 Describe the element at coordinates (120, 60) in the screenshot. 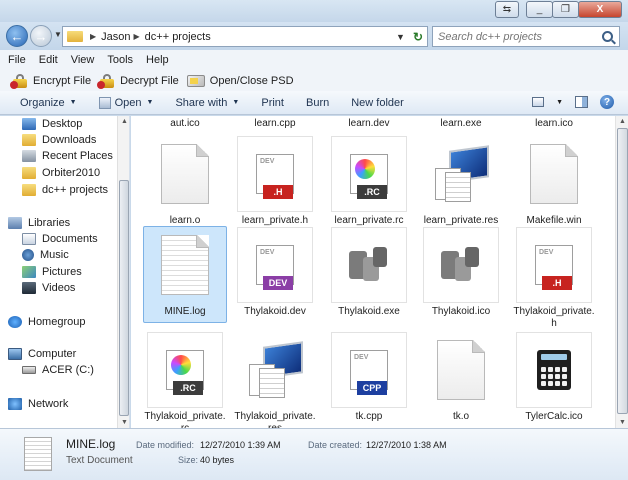

I see `menu-tools: Tools` at that location.